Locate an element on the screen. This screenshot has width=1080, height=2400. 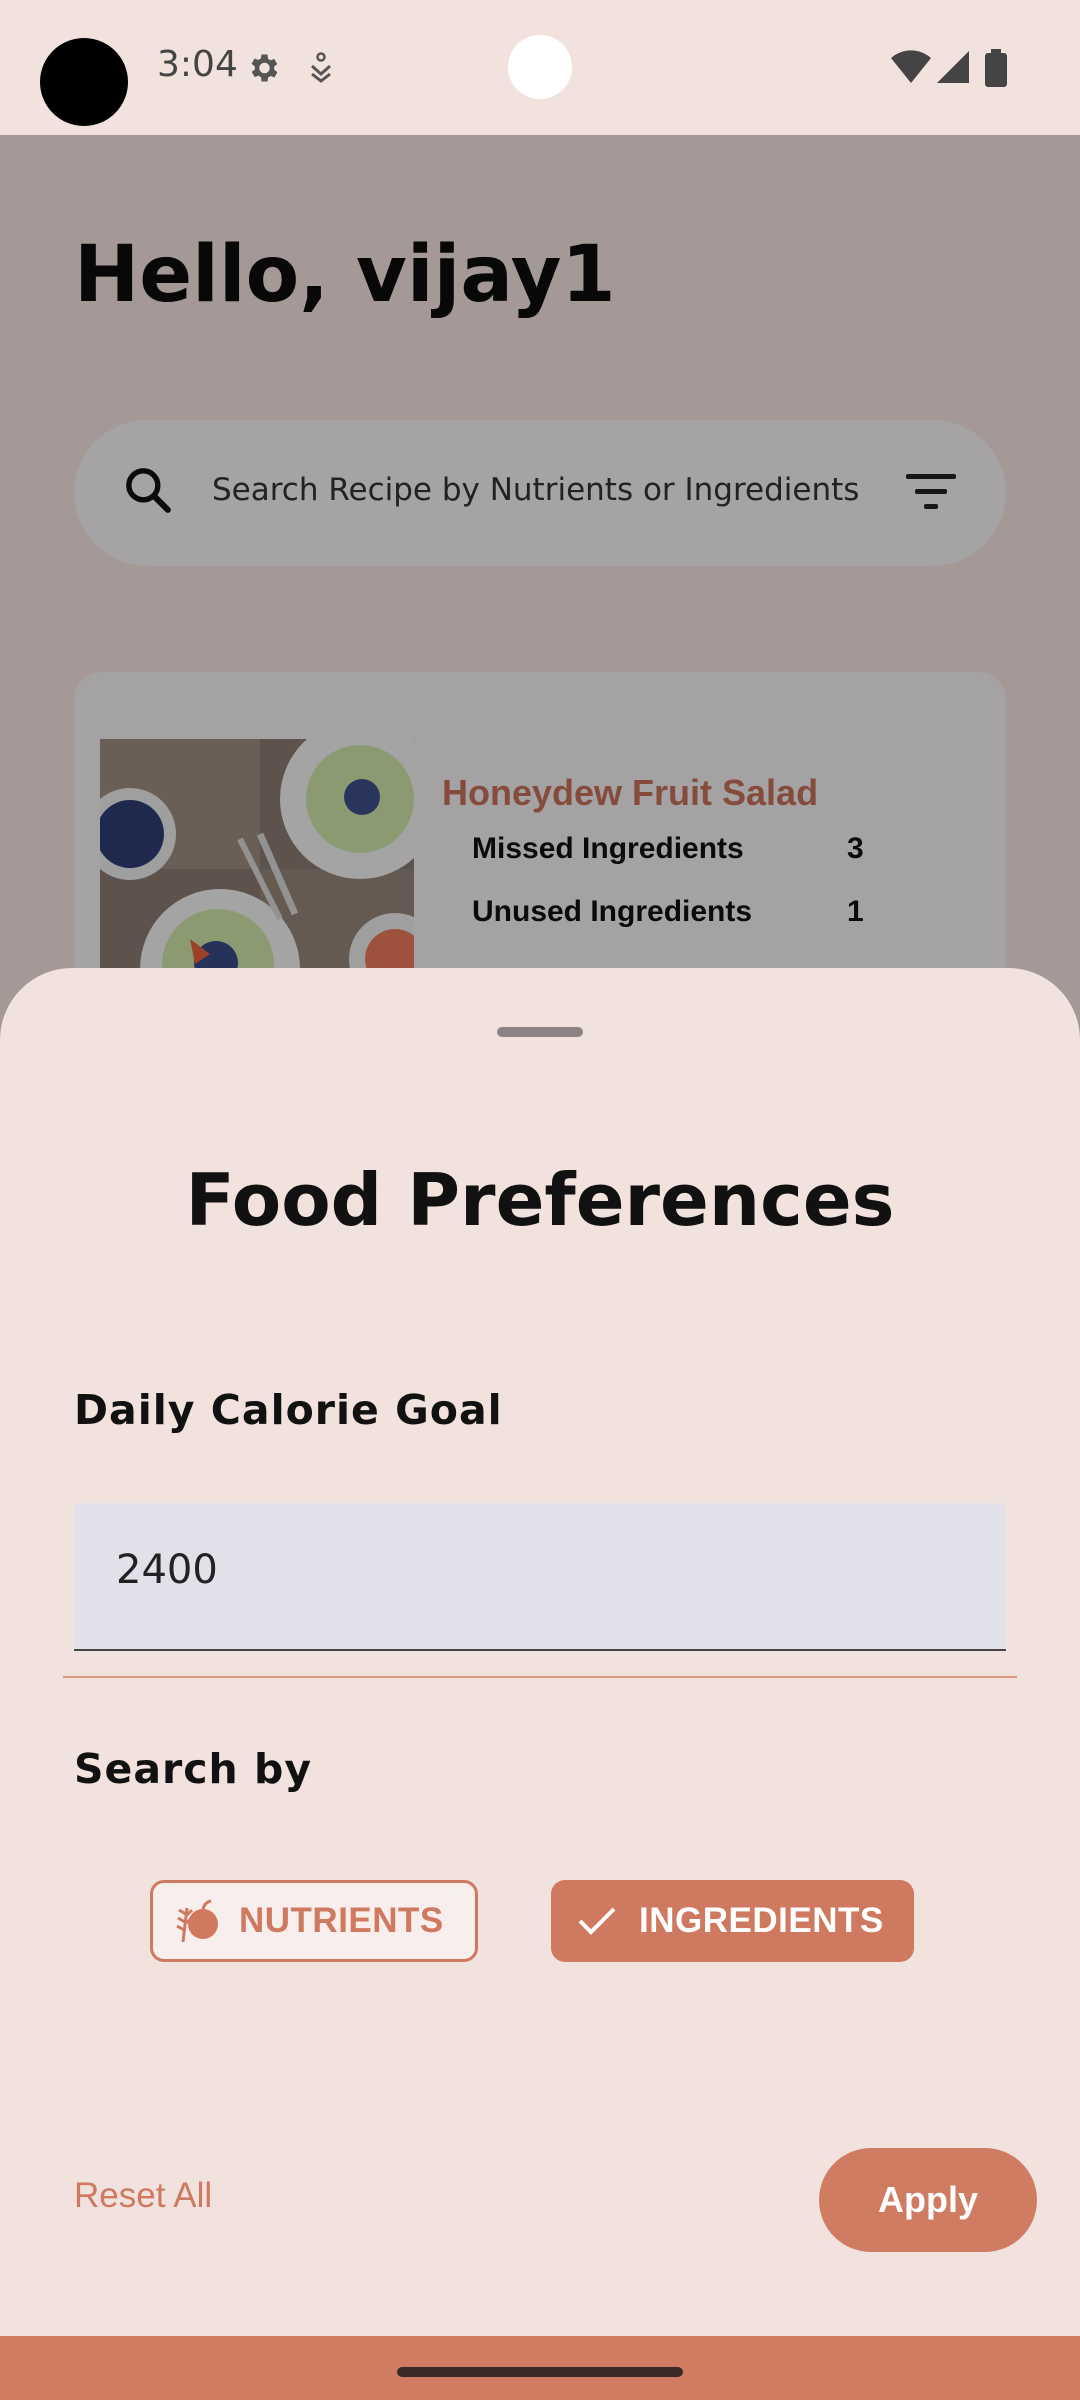
navigation-bar is located at coordinates (540, 2368).